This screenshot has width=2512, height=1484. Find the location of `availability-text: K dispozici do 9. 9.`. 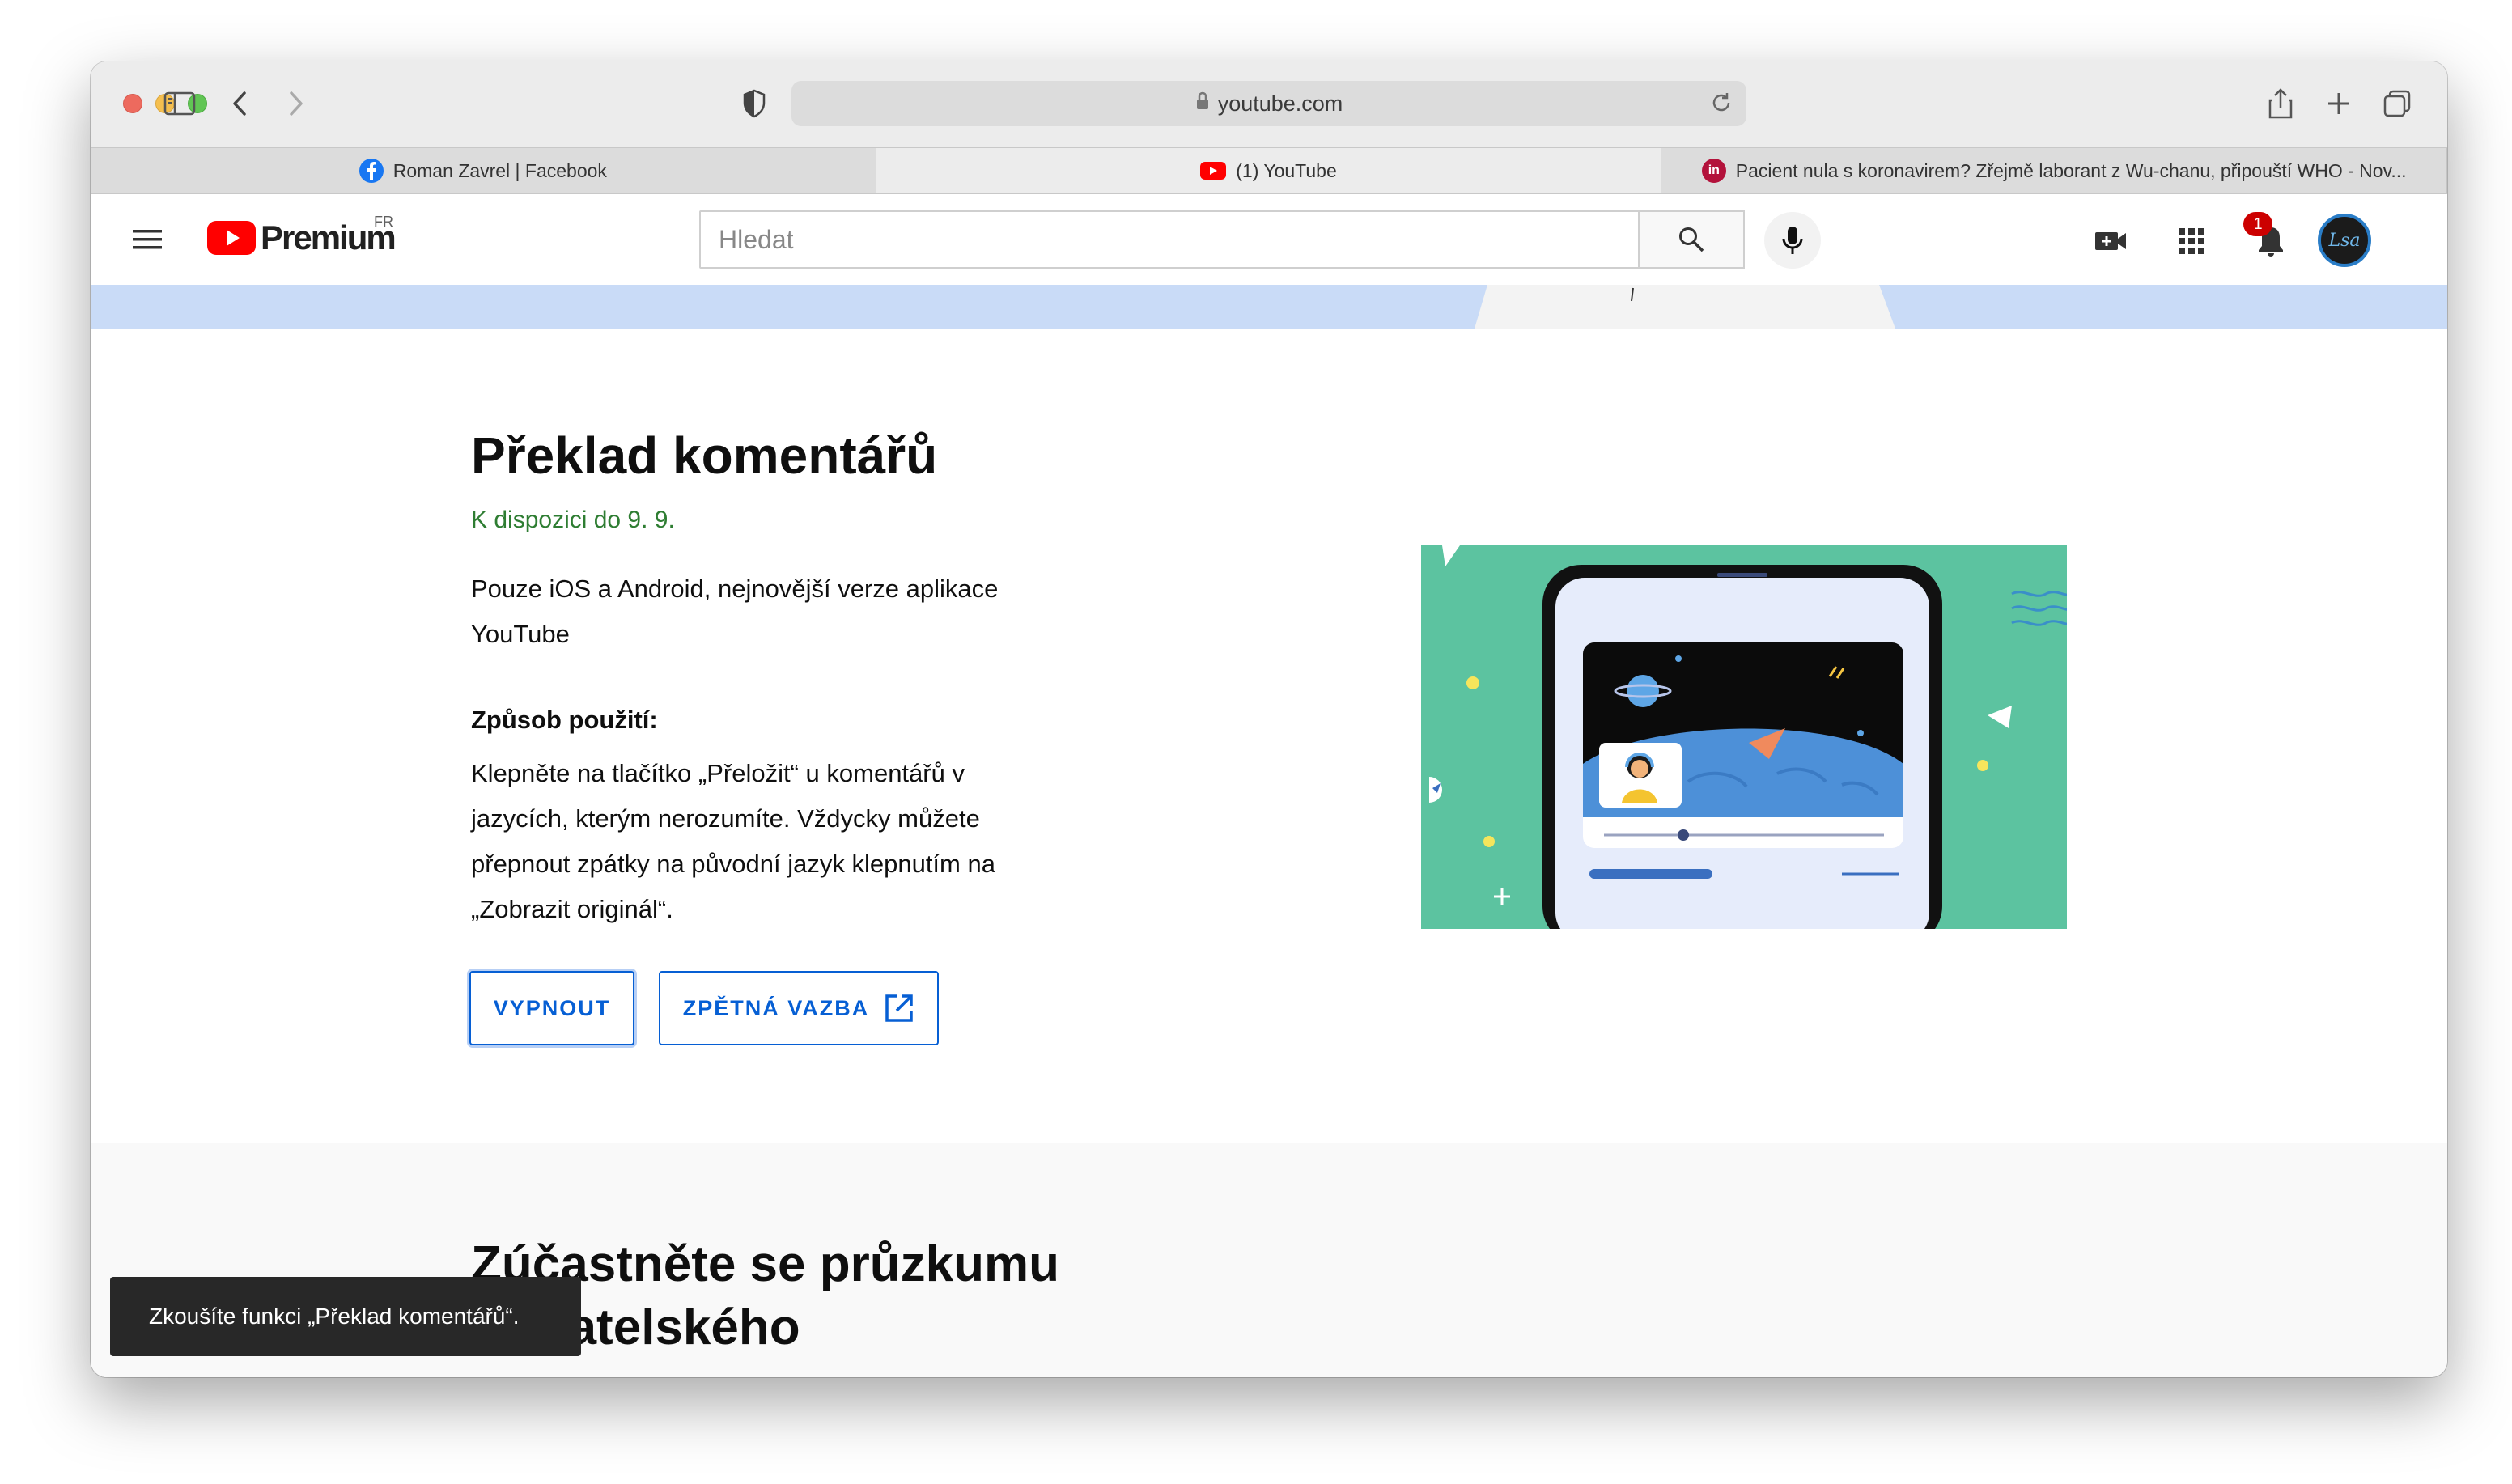

availability-text: K dispozici do 9. 9. is located at coordinates (573, 520).